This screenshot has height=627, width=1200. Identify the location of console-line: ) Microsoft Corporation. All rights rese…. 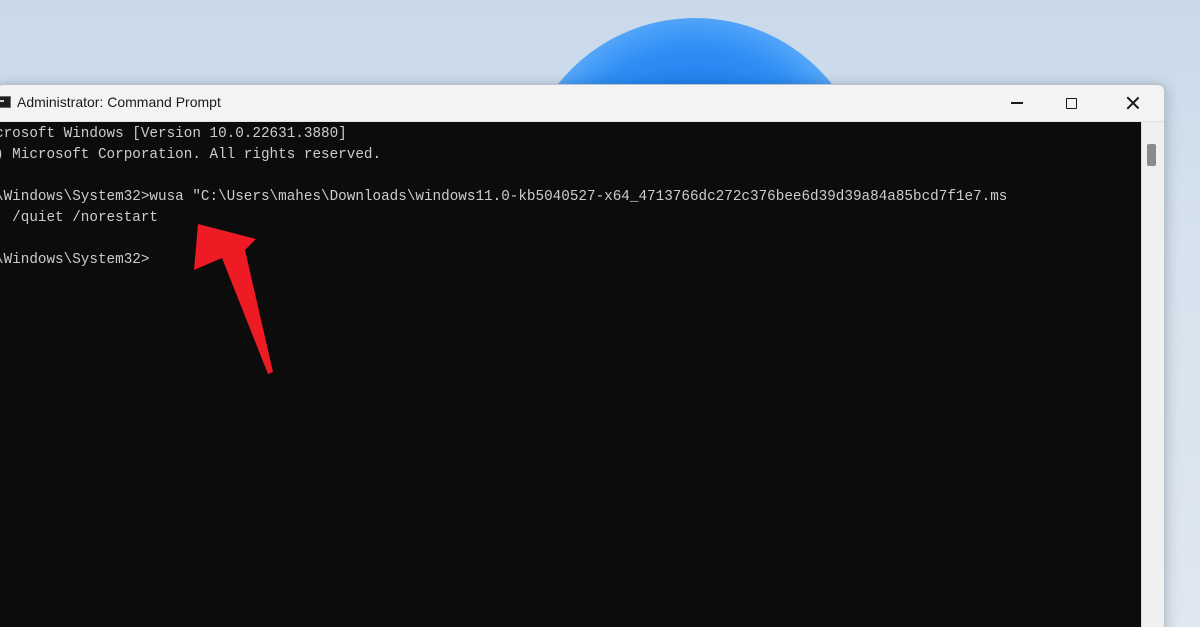
(191, 155).